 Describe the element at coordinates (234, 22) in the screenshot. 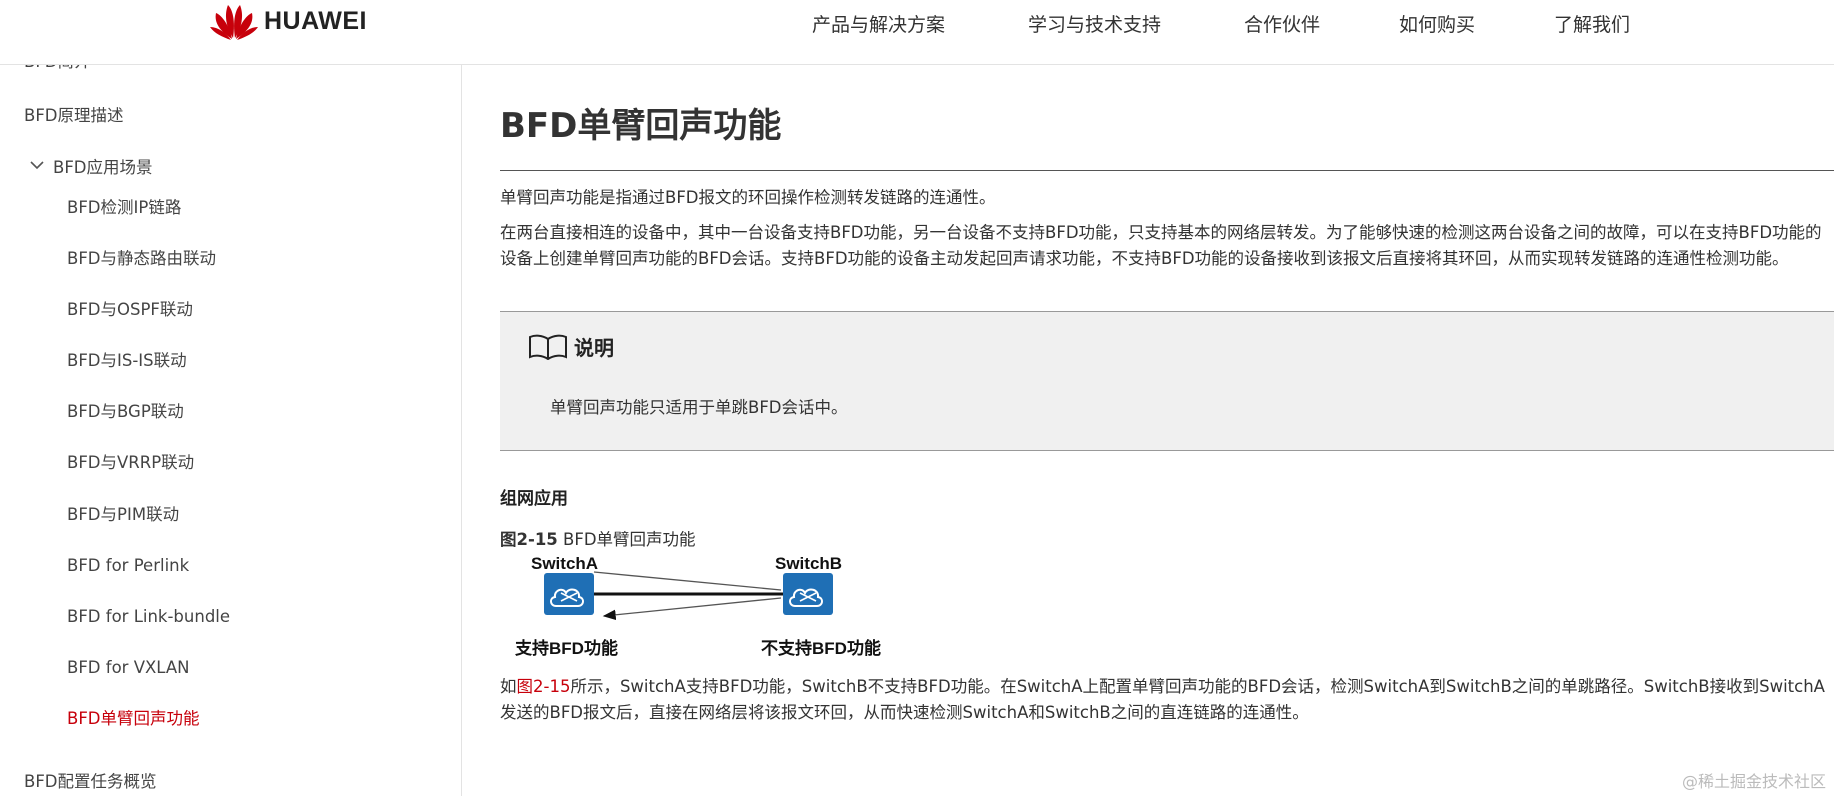

I see `huawei-petal-icon` at that location.